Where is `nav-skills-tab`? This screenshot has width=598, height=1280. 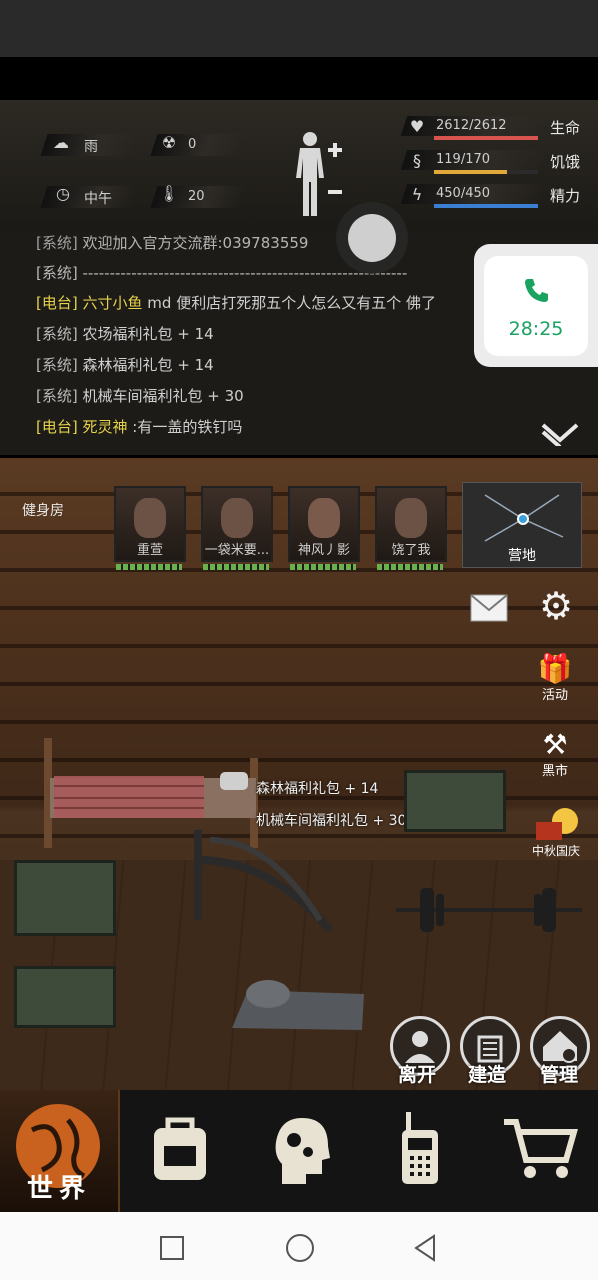 nav-skills-tab is located at coordinates (299, 1151).